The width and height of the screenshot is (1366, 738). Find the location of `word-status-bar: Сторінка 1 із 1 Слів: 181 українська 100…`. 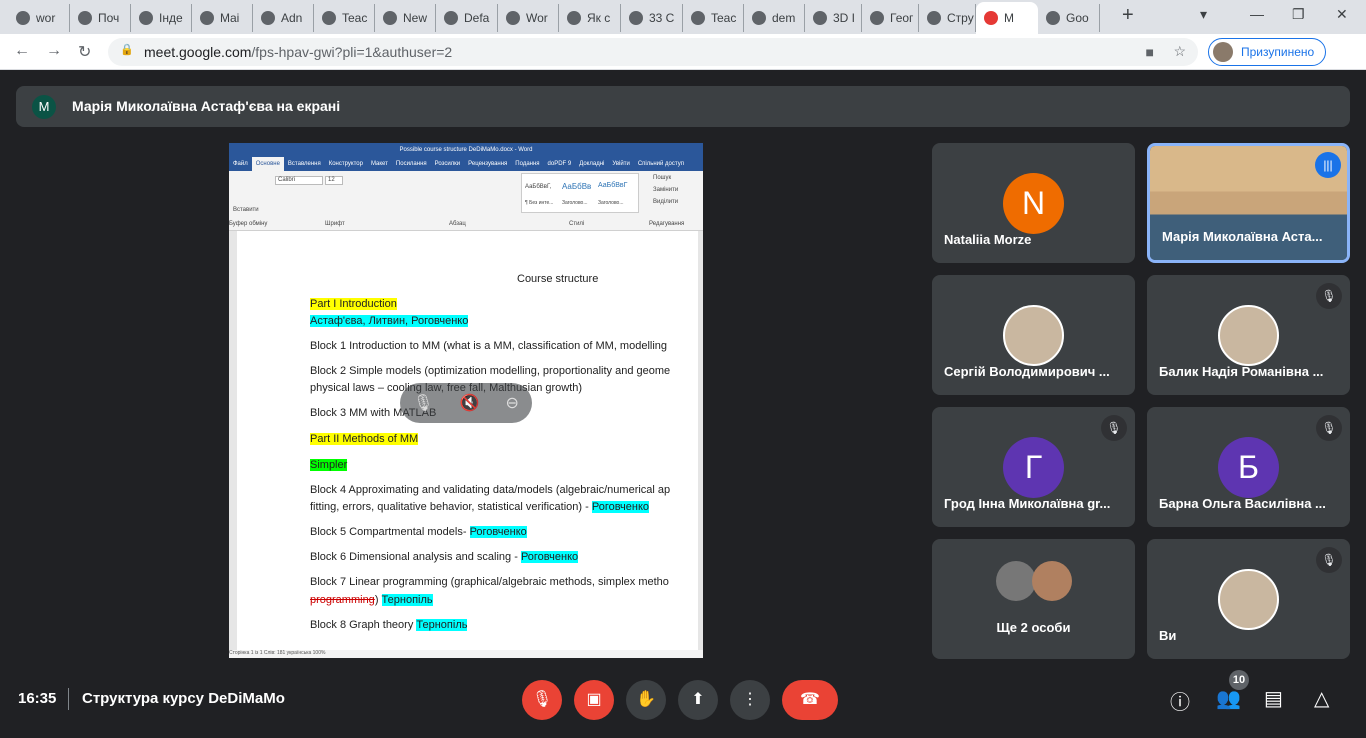

word-status-bar: Сторінка 1 із 1 Слів: 181 українська 100… is located at coordinates (466, 654).